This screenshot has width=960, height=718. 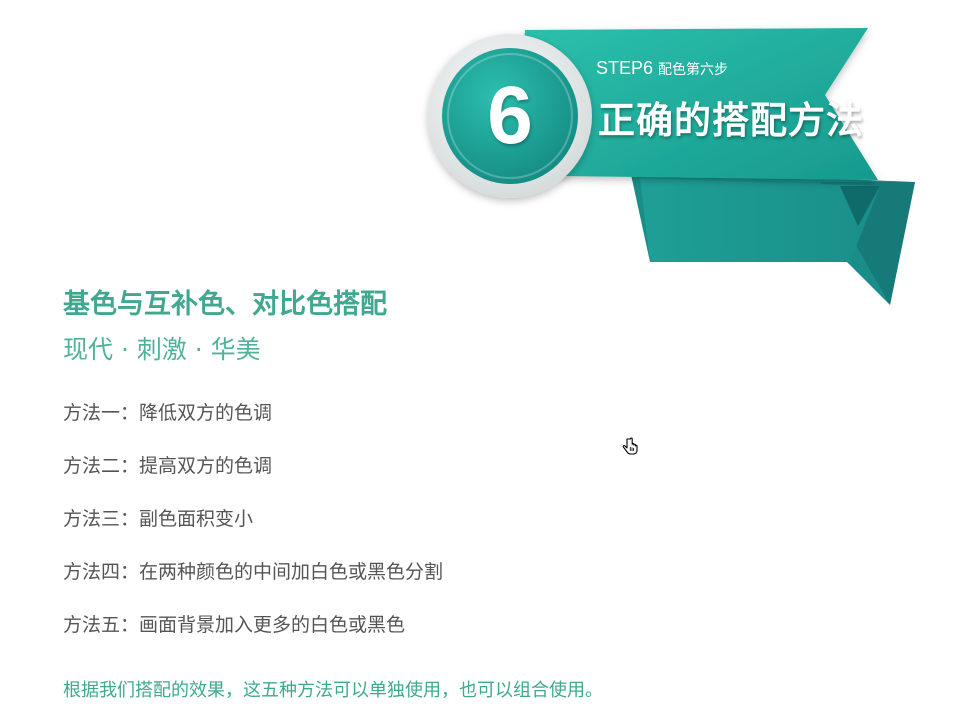 What do you see at coordinates (168, 466) in the screenshot?
I see `method-item: 方法二：提高双方的色调` at bounding box center [168, 466].